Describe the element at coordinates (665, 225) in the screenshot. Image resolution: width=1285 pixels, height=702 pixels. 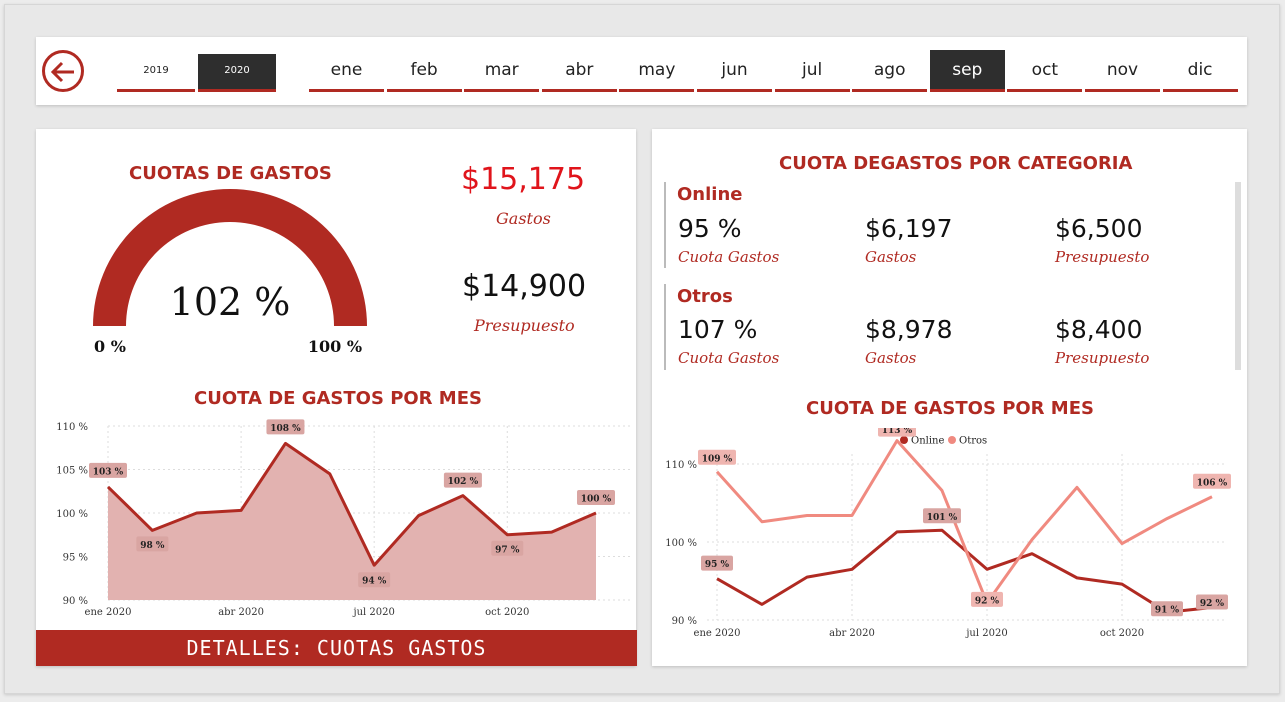
I see `online-divider` at that location.